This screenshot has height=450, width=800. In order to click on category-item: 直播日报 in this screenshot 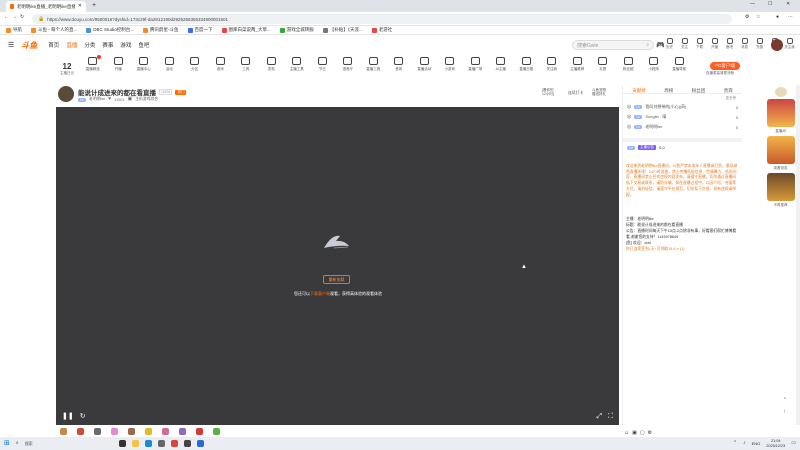, I will do `click(527, 68)`.